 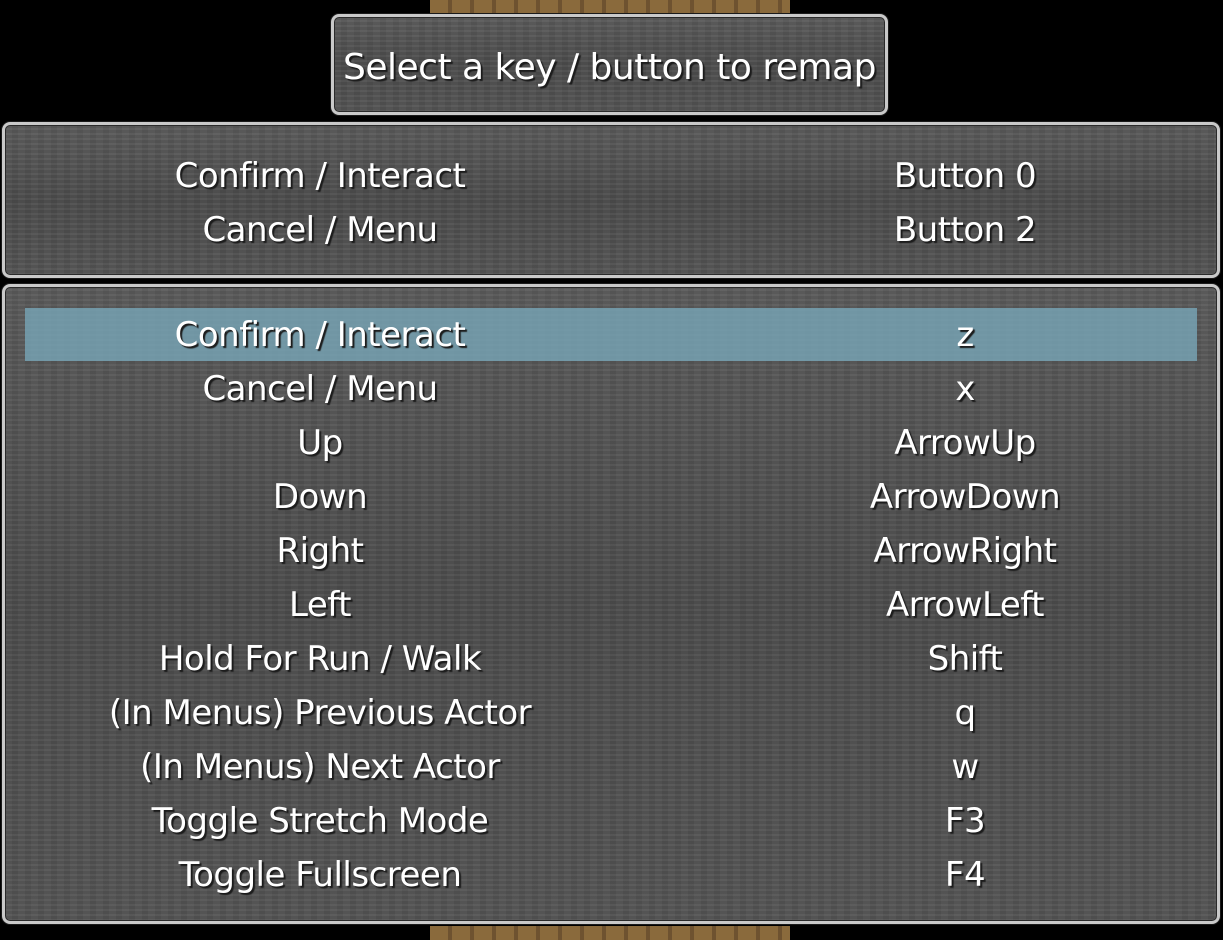 I want to click on keyboard-binding-row: Right ArrowRight, so click(x=611, y=551).